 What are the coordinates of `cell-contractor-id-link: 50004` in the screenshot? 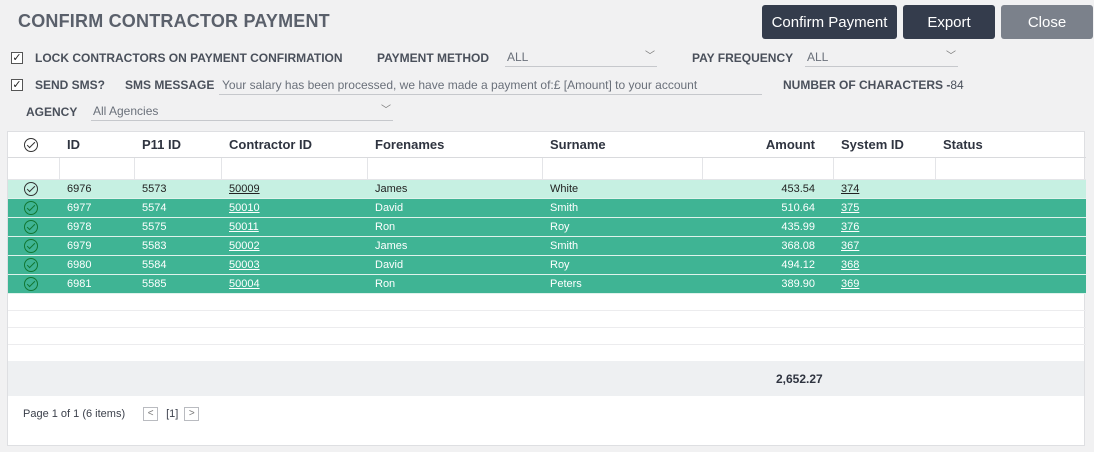 It's located at (244, 284).